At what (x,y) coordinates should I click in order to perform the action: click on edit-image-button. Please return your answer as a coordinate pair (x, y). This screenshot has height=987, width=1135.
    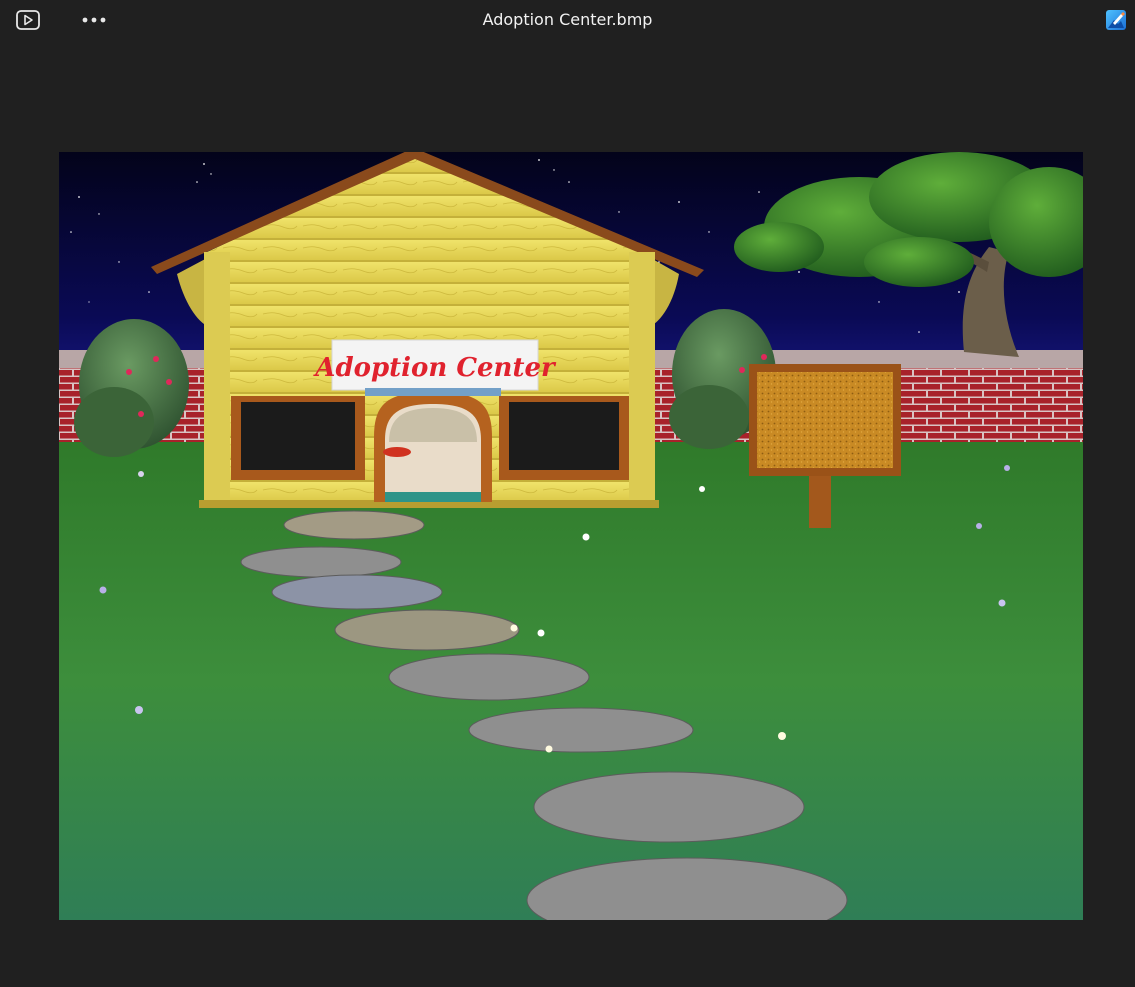
    Looking at the image, I should click on (1116, 20).